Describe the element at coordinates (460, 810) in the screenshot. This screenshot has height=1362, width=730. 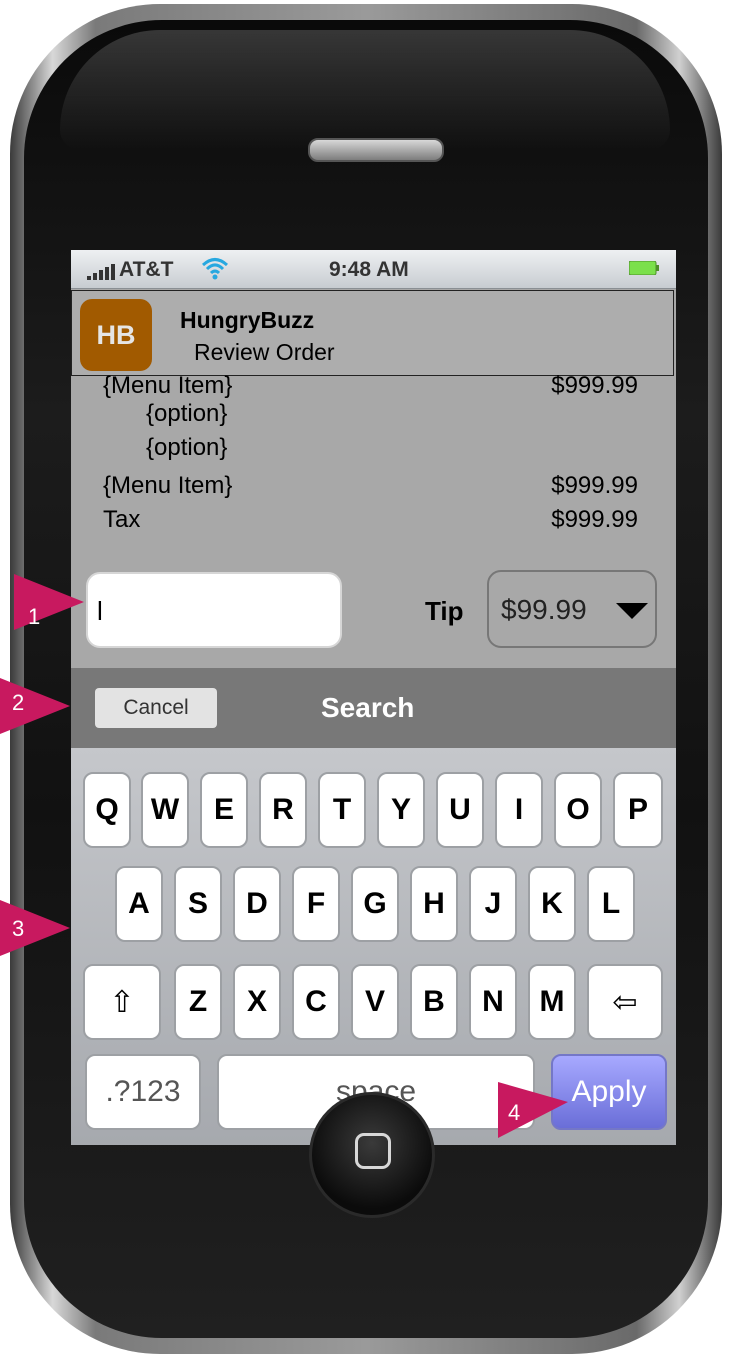
I see `key-u: U` at that location.